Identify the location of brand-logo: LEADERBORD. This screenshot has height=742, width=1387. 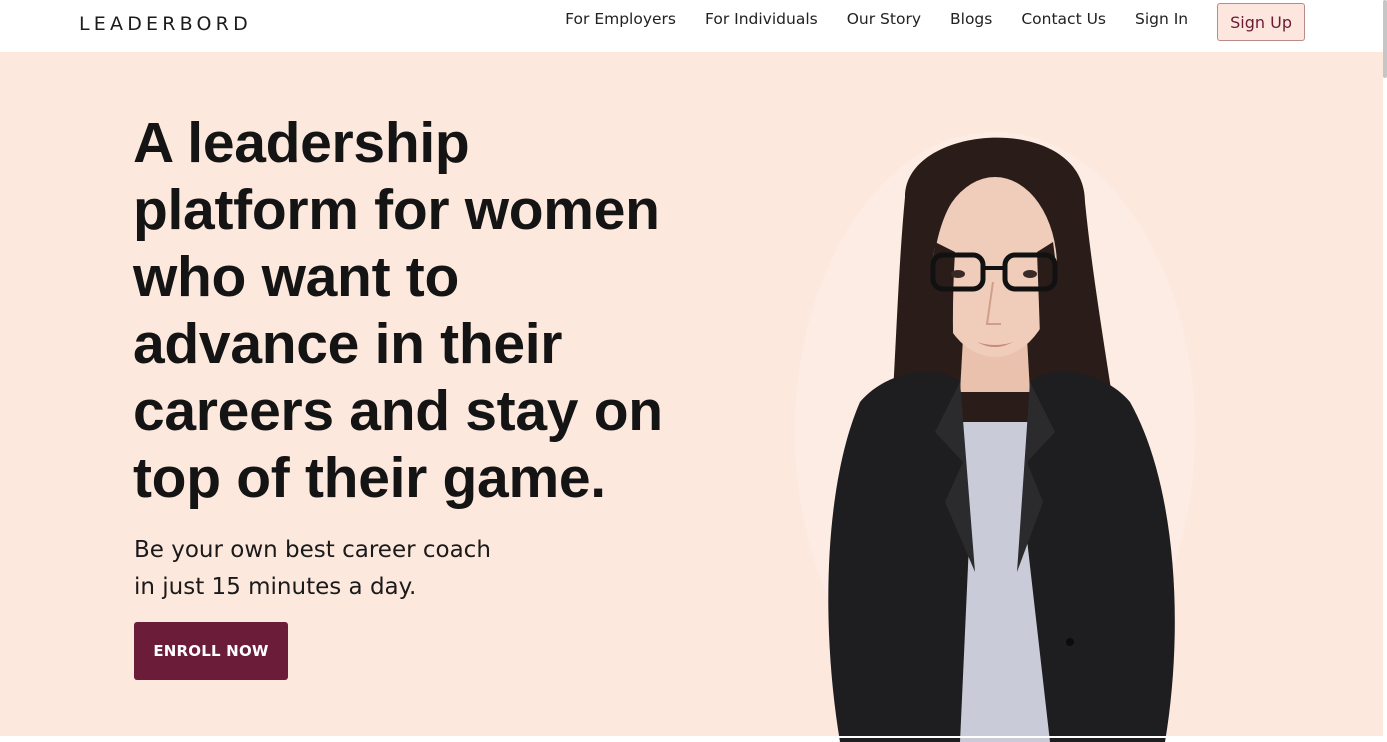
(165, 24).